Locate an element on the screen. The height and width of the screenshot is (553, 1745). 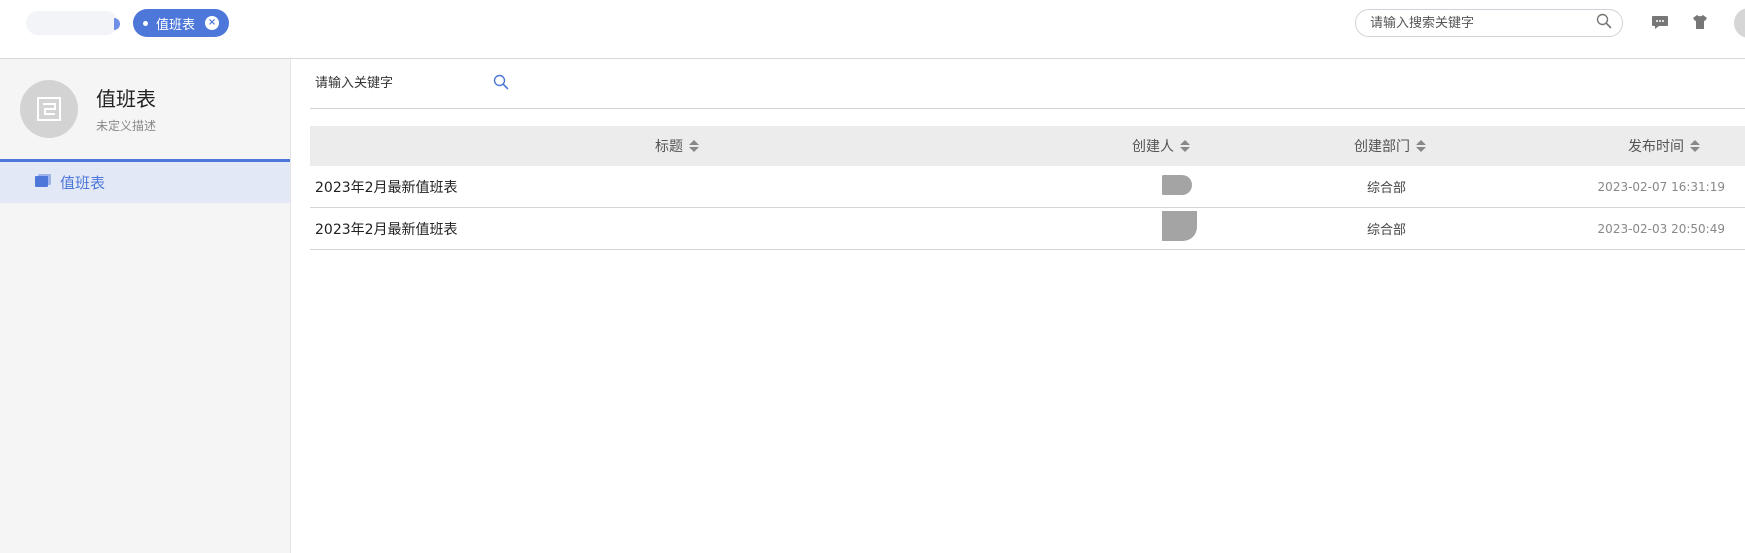
table-row: 2023年2月最新值班表 综合部 2023-02-03 20:50:49 is located at coordinates (1027, 229).